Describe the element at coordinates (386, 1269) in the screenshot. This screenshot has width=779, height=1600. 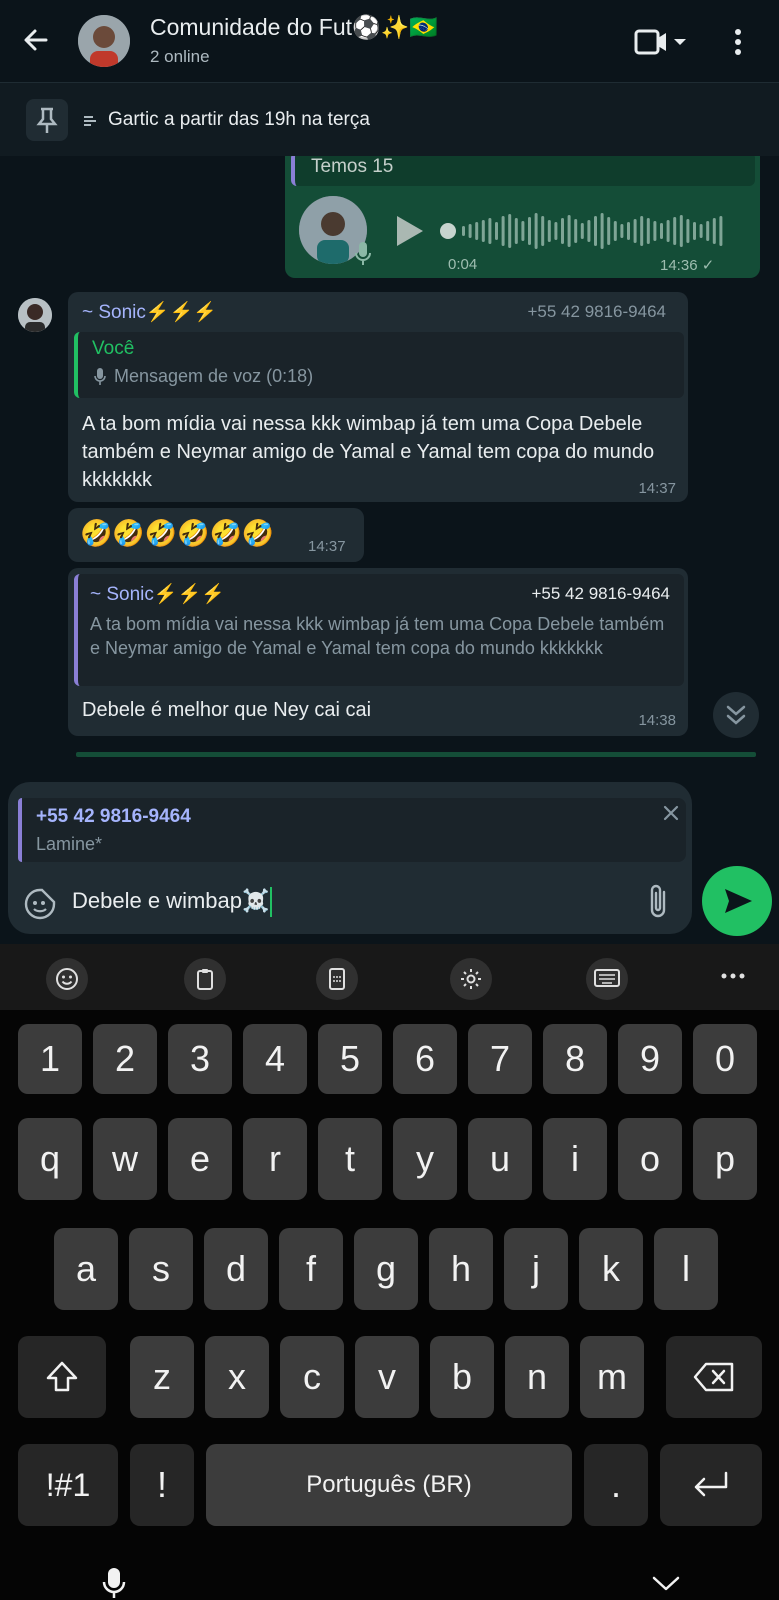
I see `key-g: g` at that location.